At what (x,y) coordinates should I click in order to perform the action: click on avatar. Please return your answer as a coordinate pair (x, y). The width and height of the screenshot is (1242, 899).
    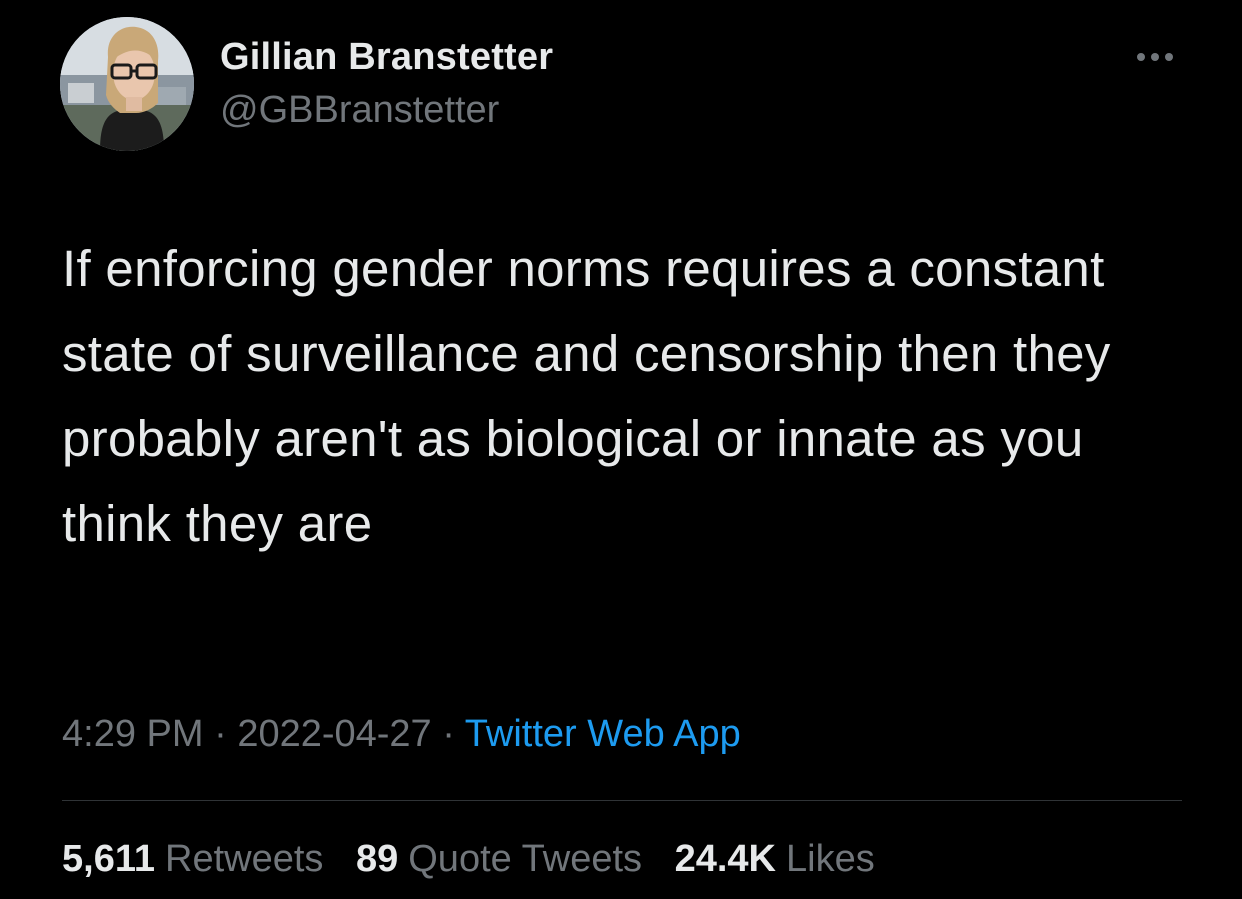
    Looking at the image, I should click on (127, 84).